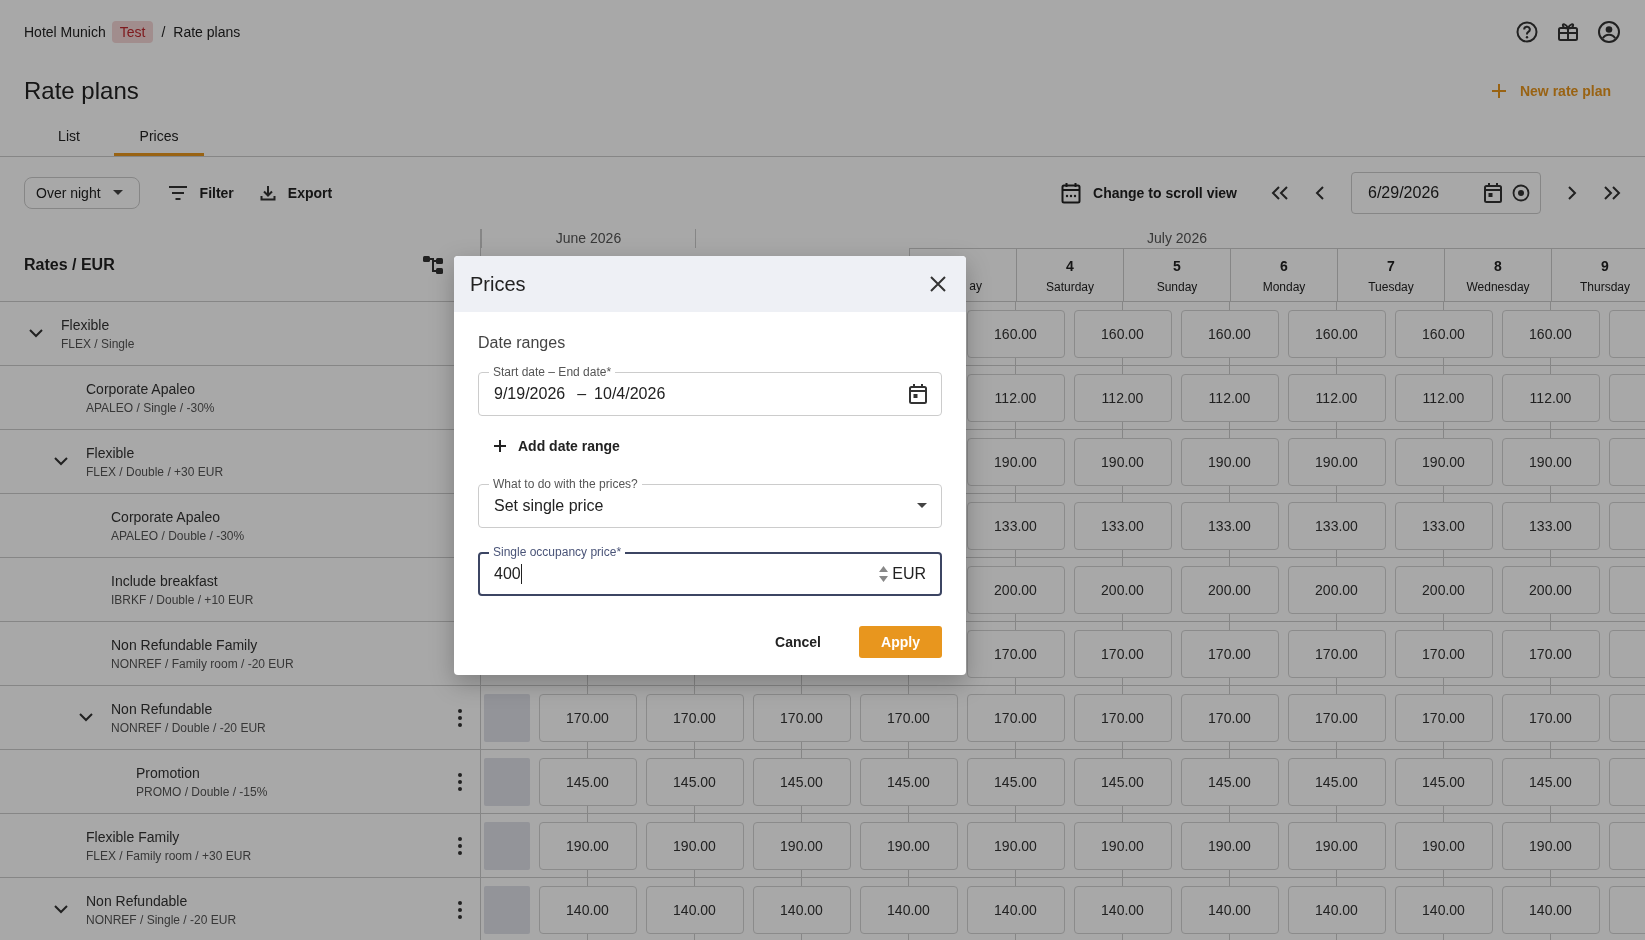  Describe the element at coordinates (200, 193) in the screenshot. I see `filter-button: Filter` at that location.